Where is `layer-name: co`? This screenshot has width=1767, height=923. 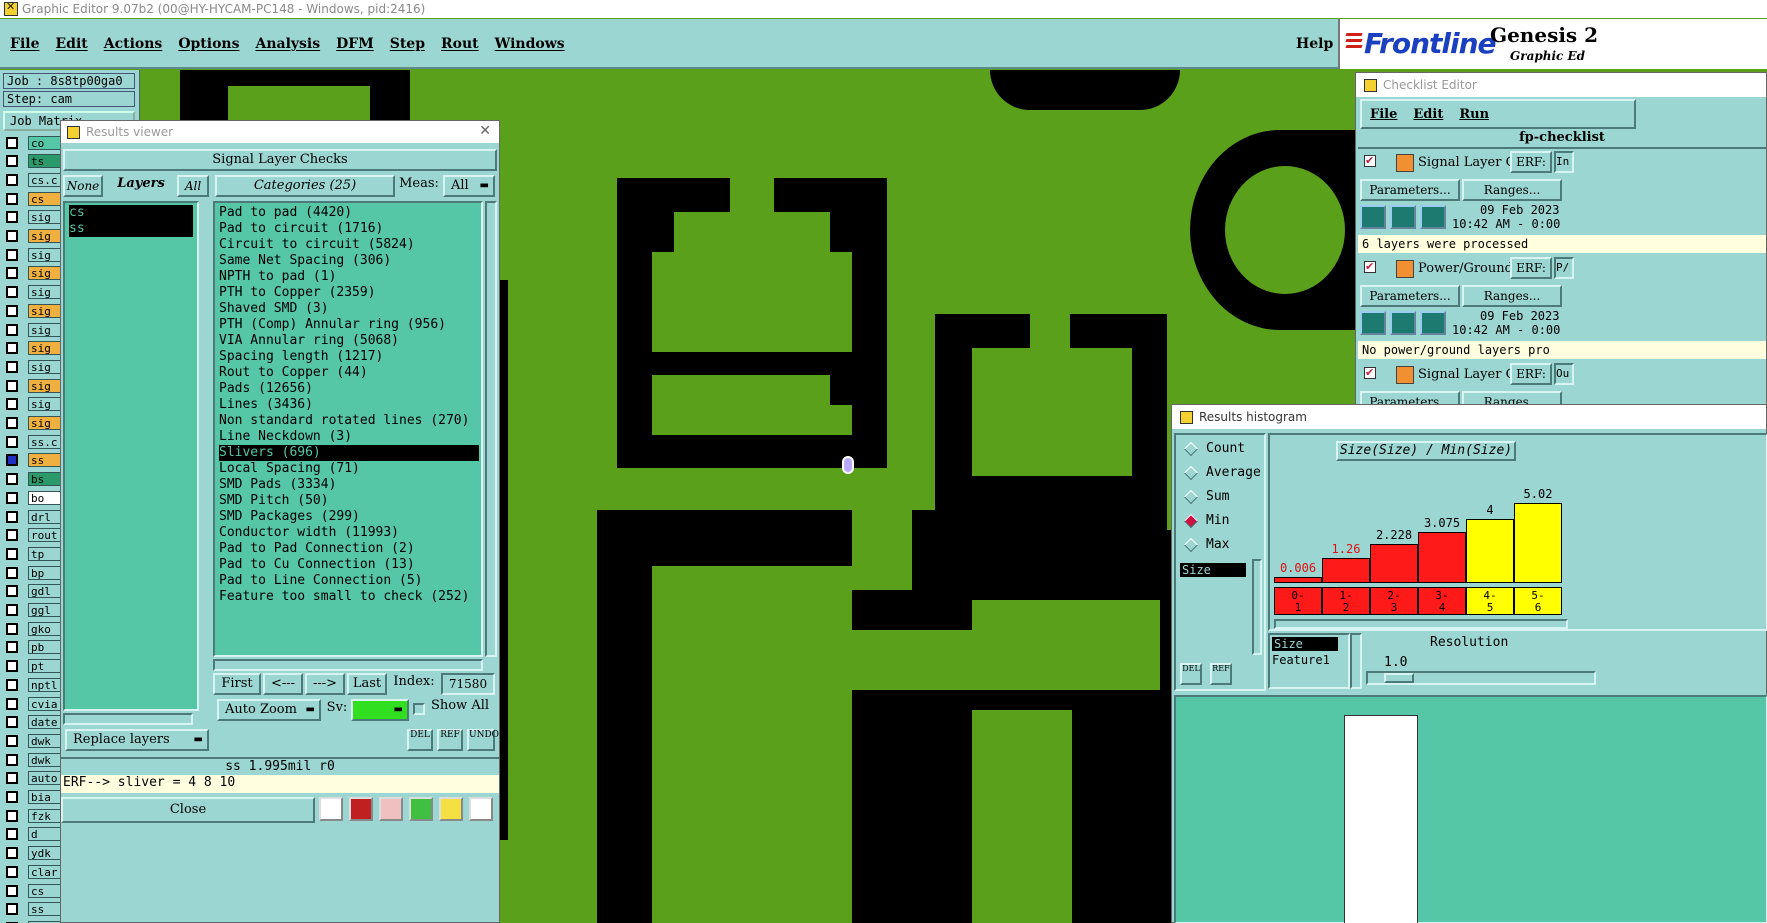
layer-name: co is located at coordinates (46, 142).